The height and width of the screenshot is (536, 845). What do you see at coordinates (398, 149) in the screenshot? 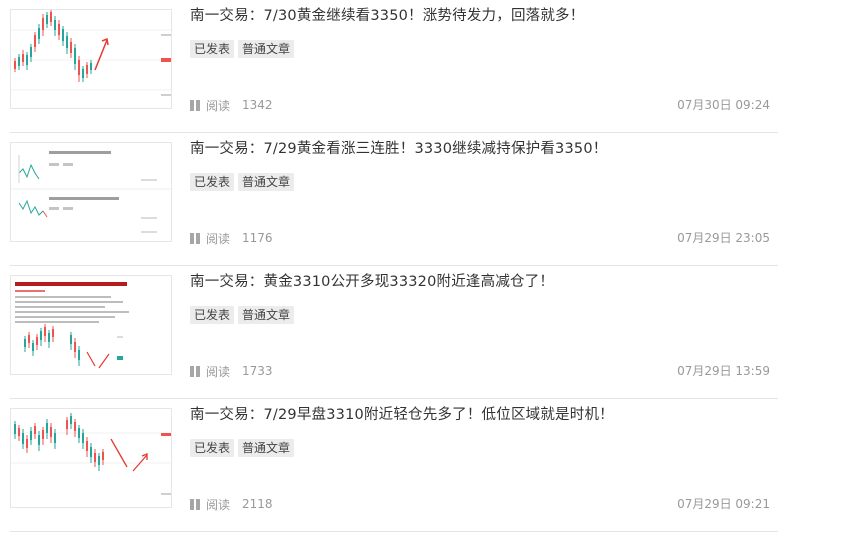
I see `article-title: 南一交易：7/29黄金看涨三连胜！3330继续减持保护看3350！` at bounding box center [398, 149].